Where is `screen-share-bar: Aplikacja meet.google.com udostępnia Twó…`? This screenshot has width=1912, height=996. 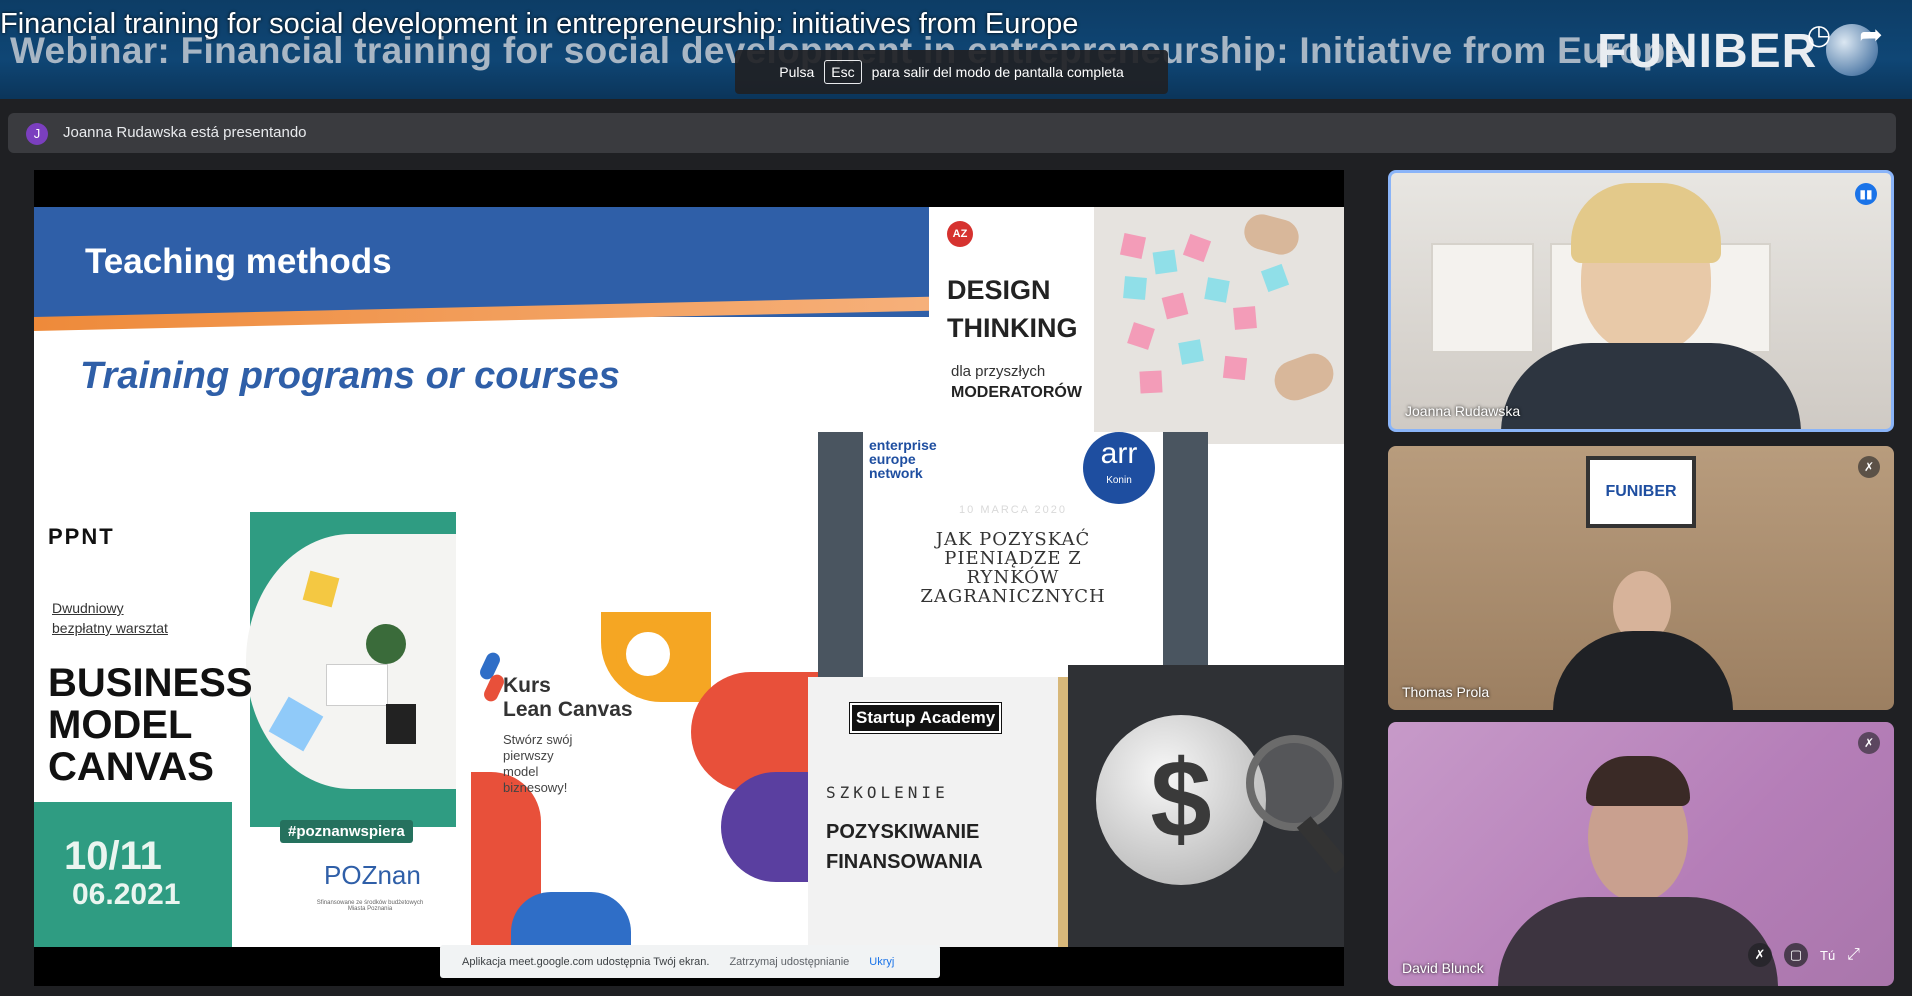
screen-share-bar: Aplikacja meet.google.com udostępnia Twó… is located at coordinates (690, 961).